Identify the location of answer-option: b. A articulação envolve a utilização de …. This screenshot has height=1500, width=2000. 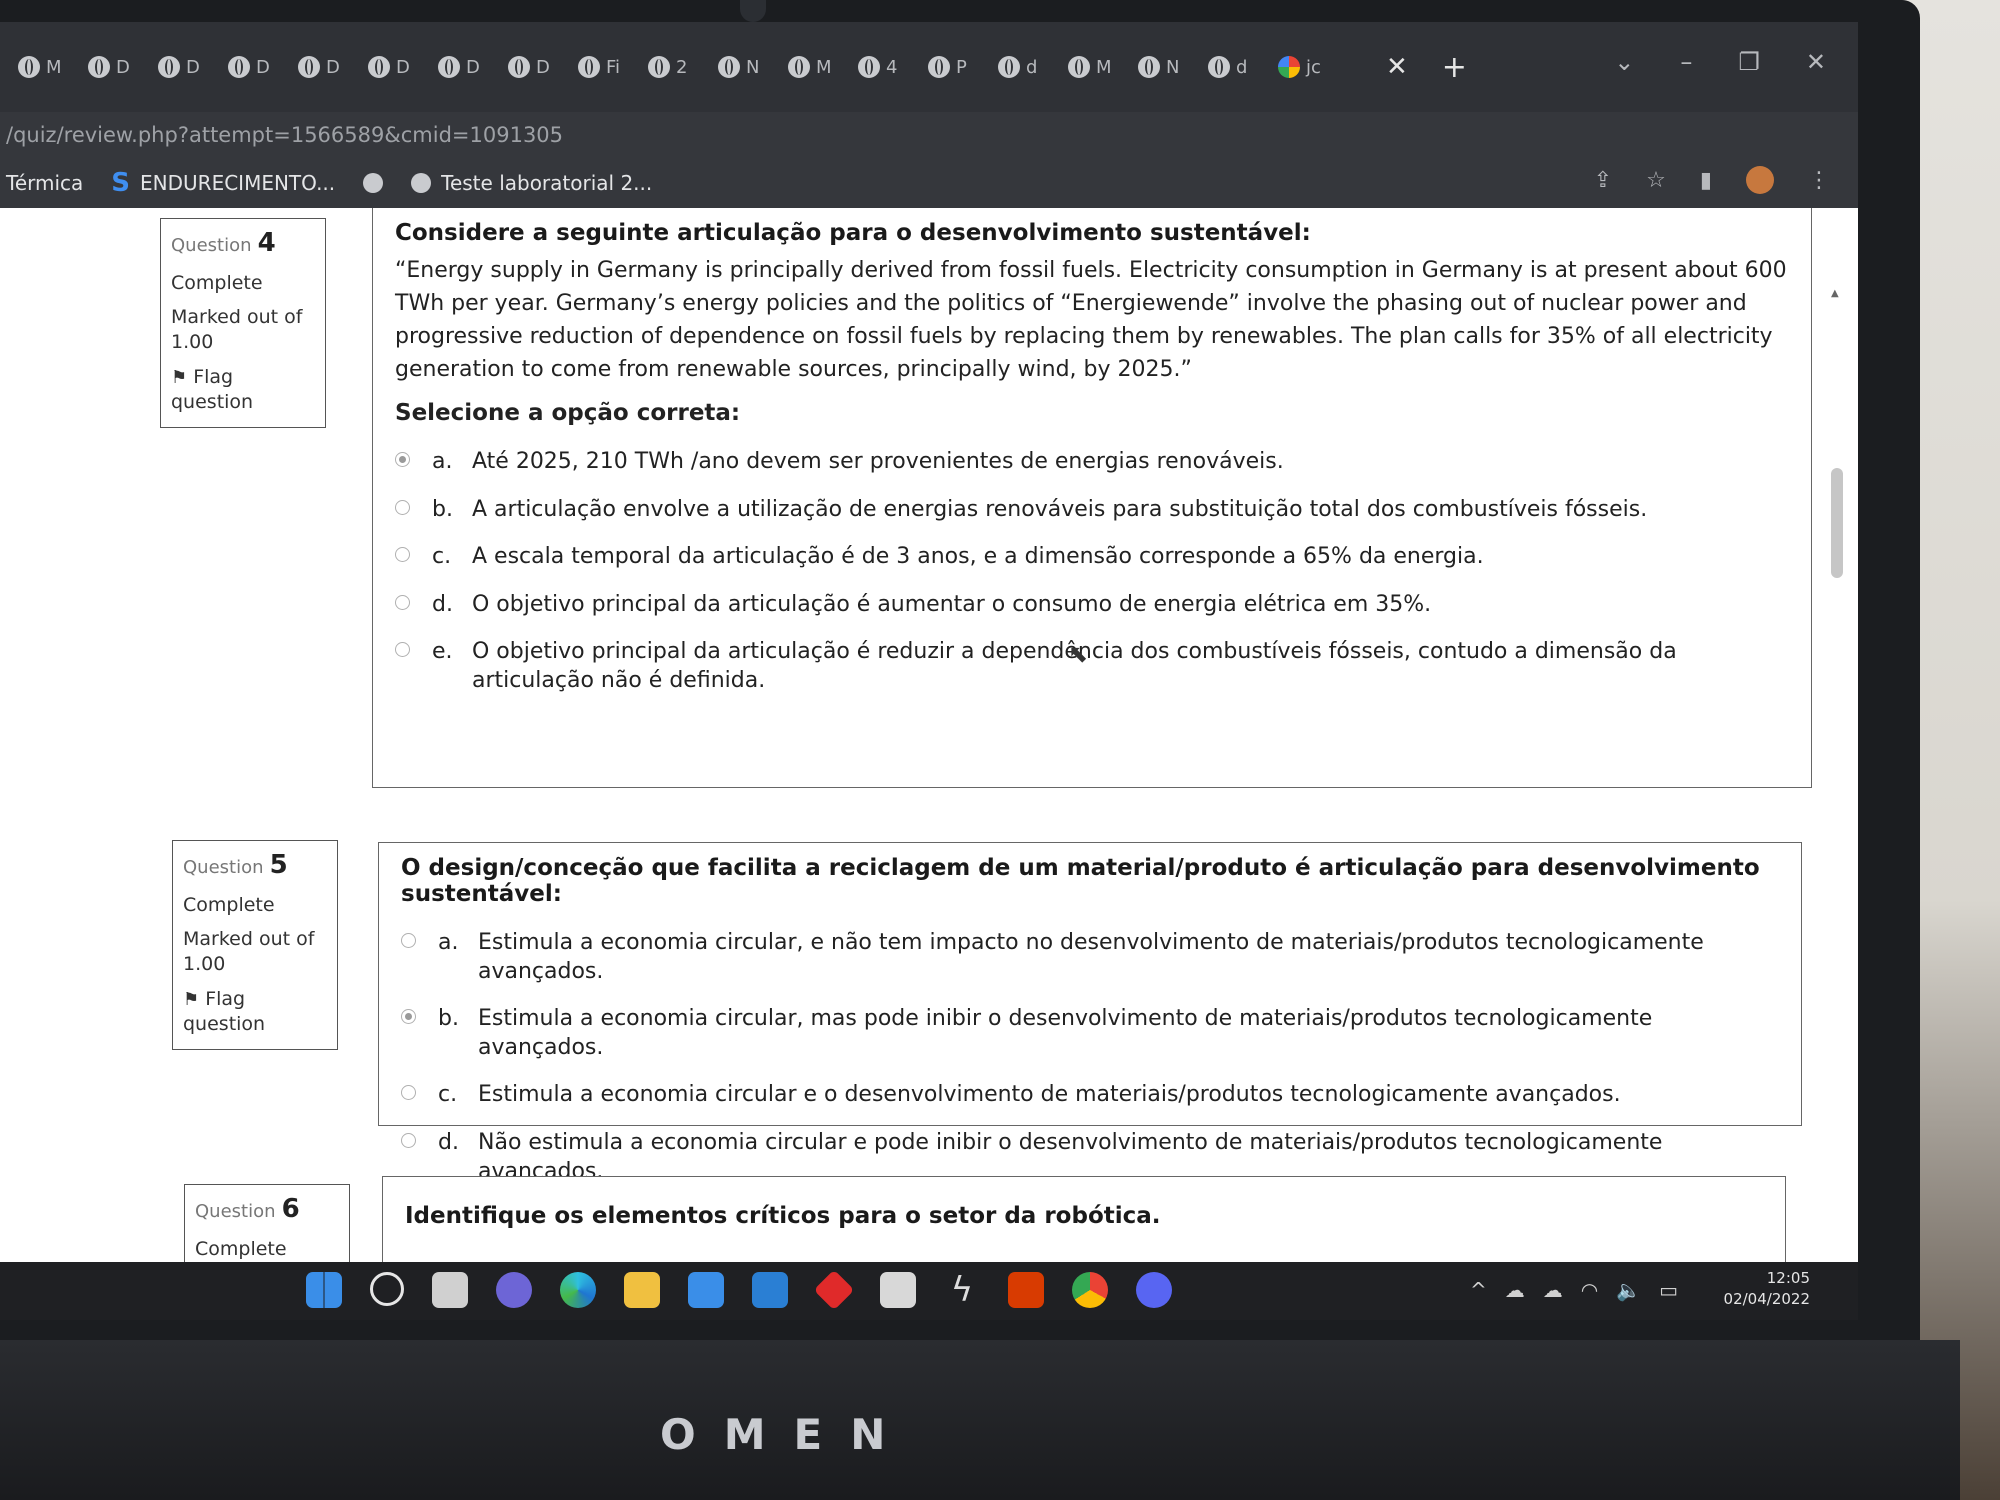
(1092, 510).